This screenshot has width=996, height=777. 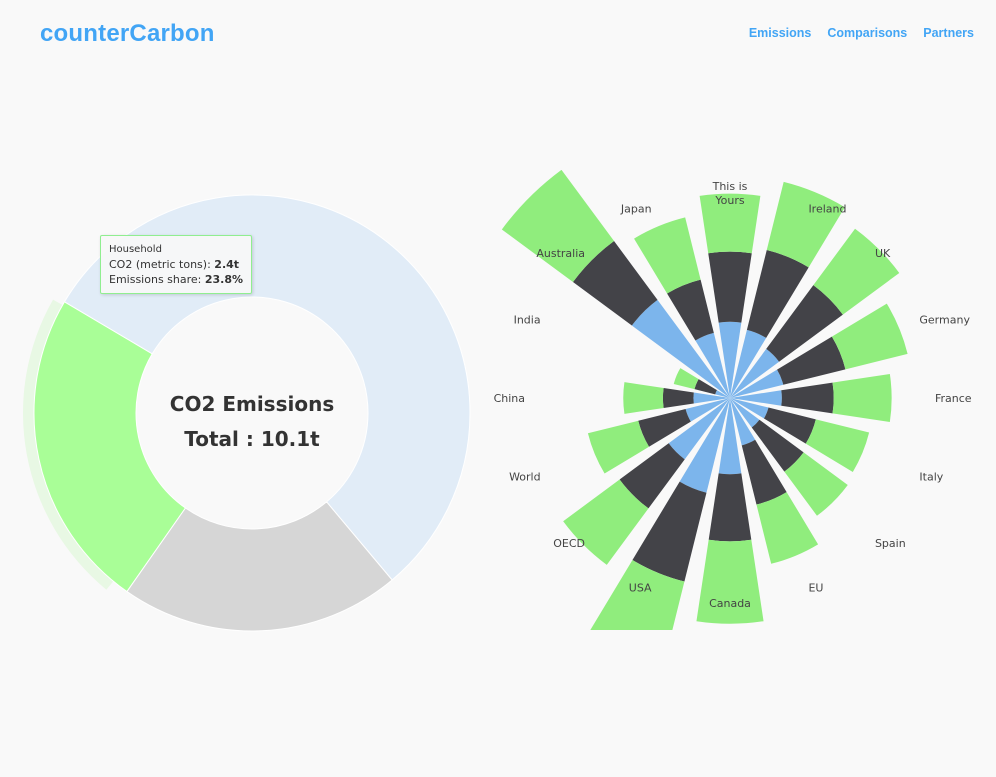 What do you see at coordinates (252, 439) in the screenshot?
I see `donut-total: Total : 10.1t` at bounding box center [252, 439].